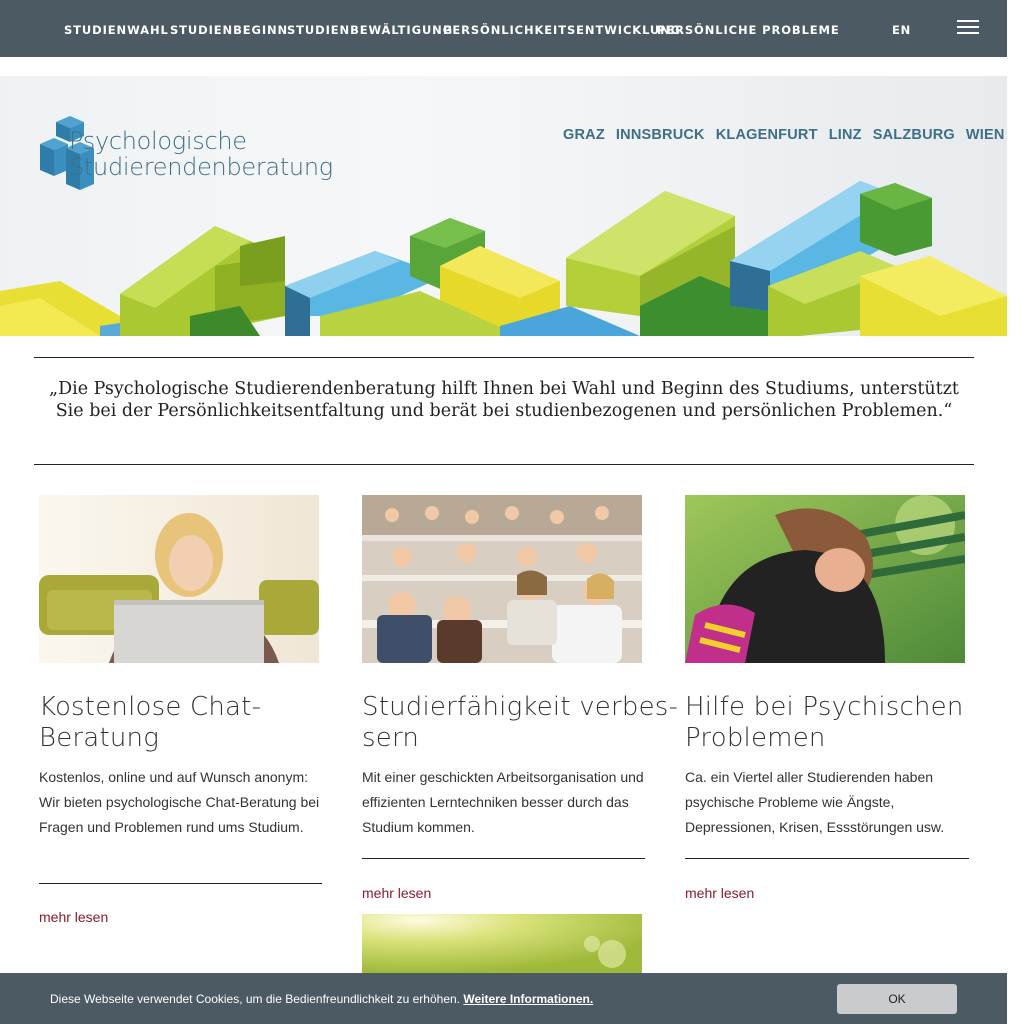  I want to click on page-right-gutter, so click(1015, 512).